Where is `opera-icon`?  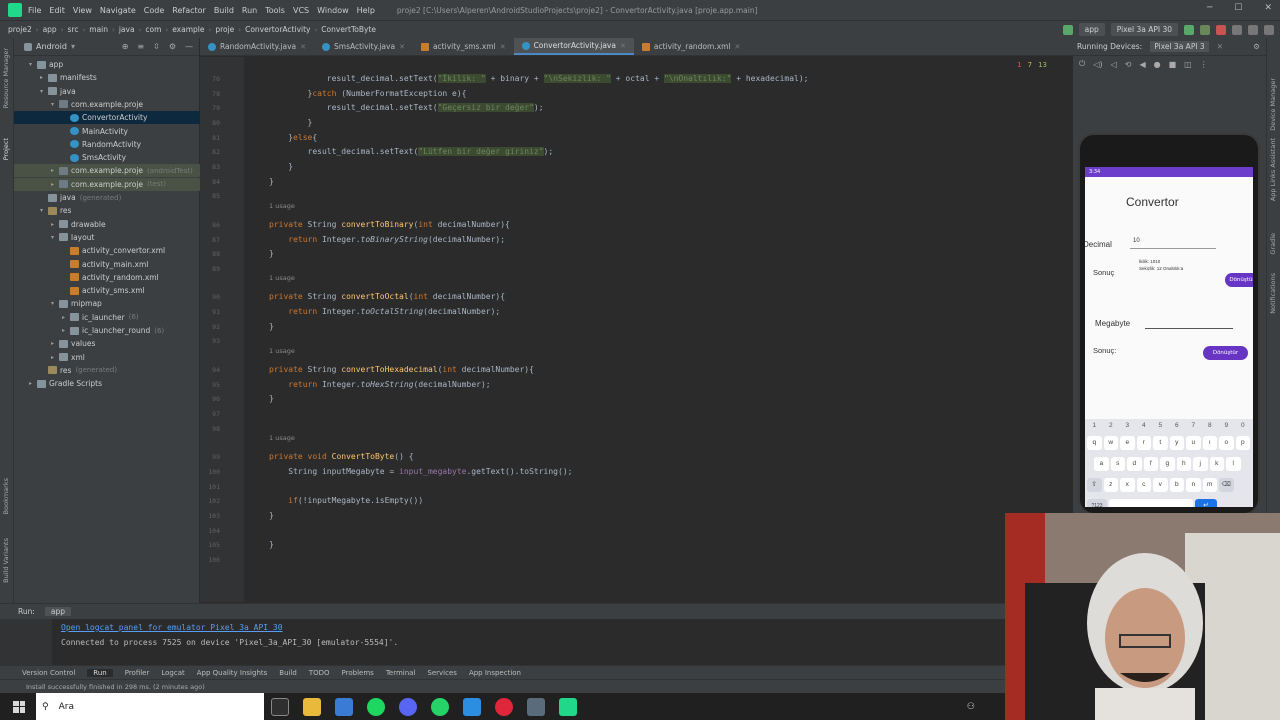
opera-icon is located at coordinates (504, 706).